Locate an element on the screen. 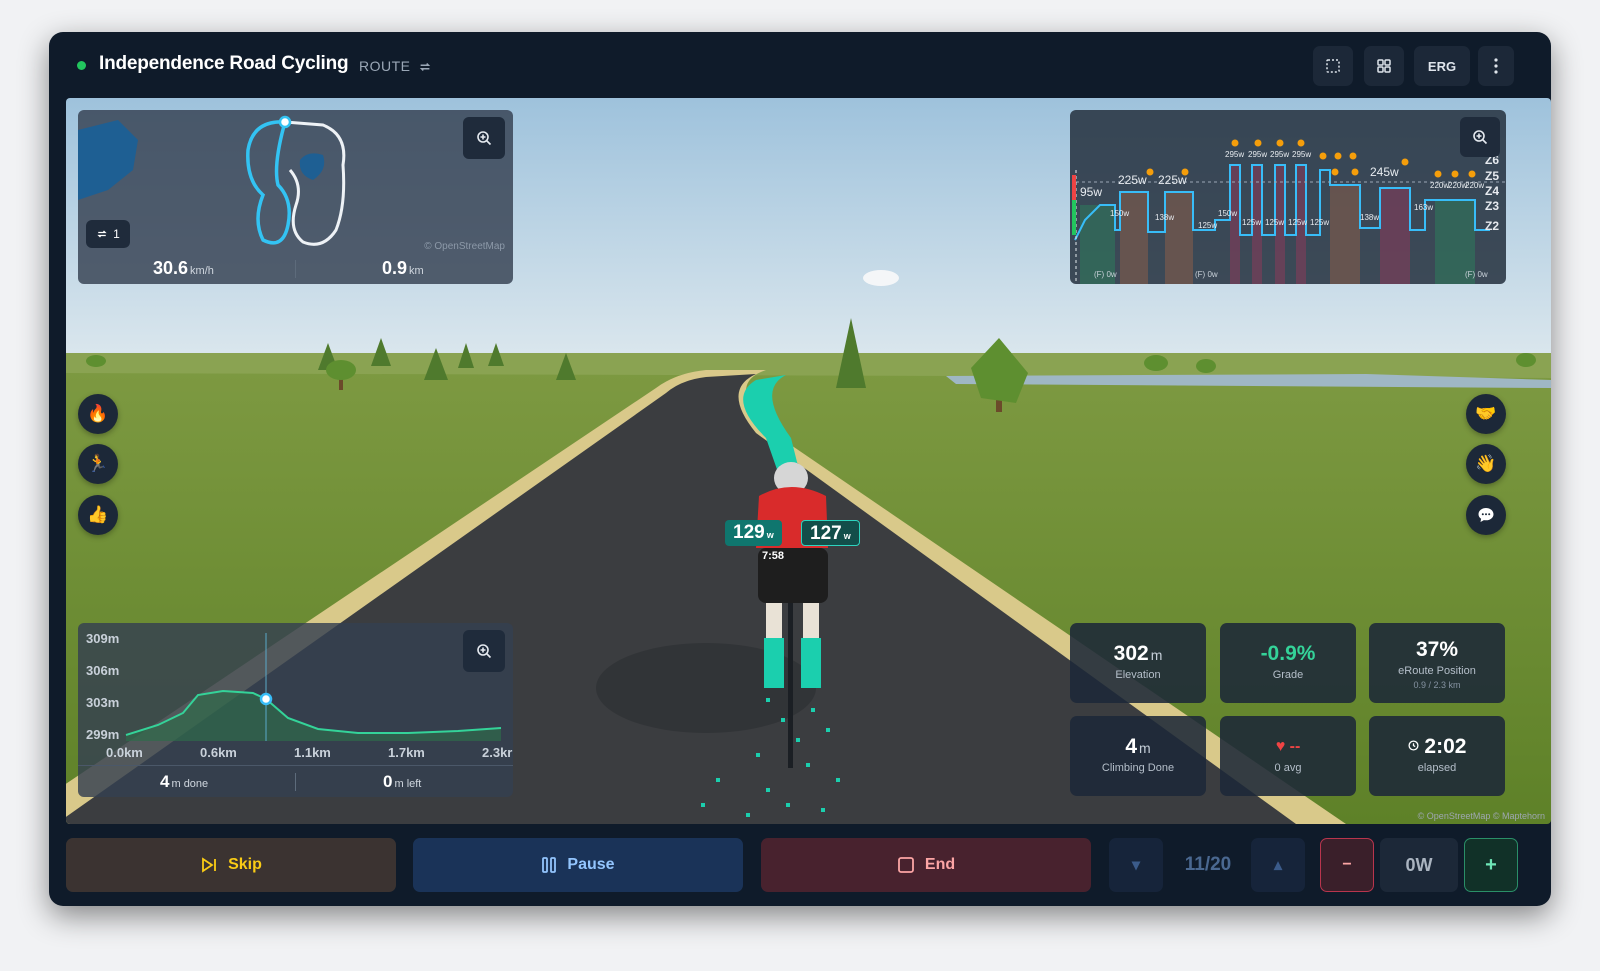 Image resolution: width=1600 pixels, height=971 pixels. elev-x-tick-3: 1.1km is located at coordinates (312, 752).